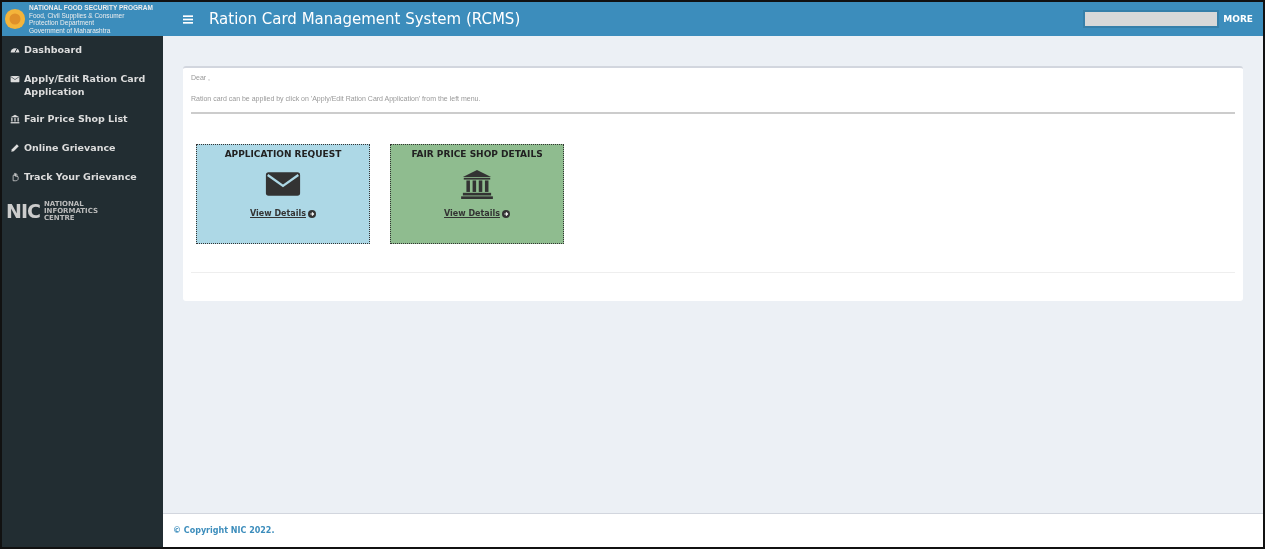  What do you see at coordinates (224, 530) in the screenshot?
I see `copyright-text: © Copyright NIC 2022.` at bounding box center [224, 530].